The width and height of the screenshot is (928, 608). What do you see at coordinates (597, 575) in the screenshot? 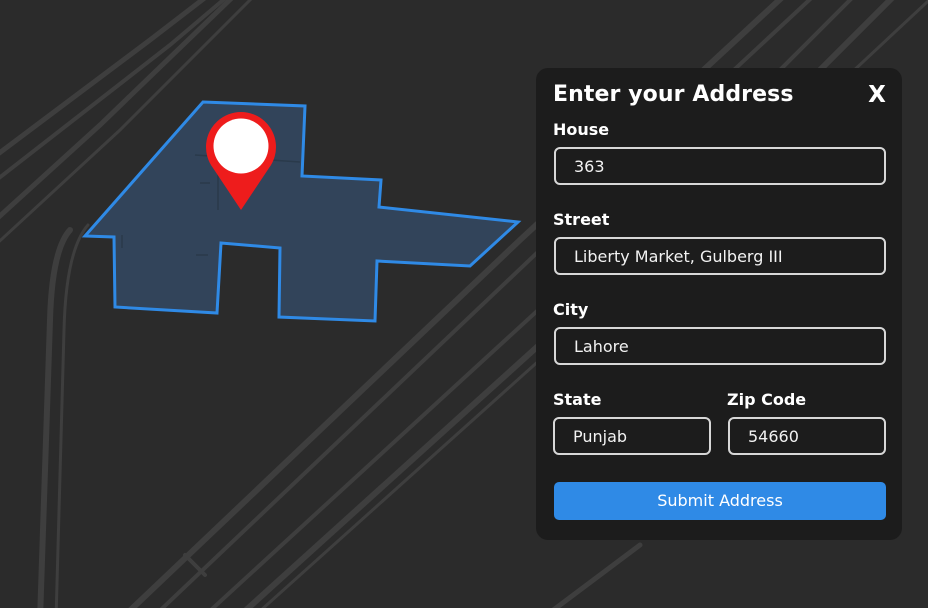
I see `road-lower-right` at bounding box center [597, 575].